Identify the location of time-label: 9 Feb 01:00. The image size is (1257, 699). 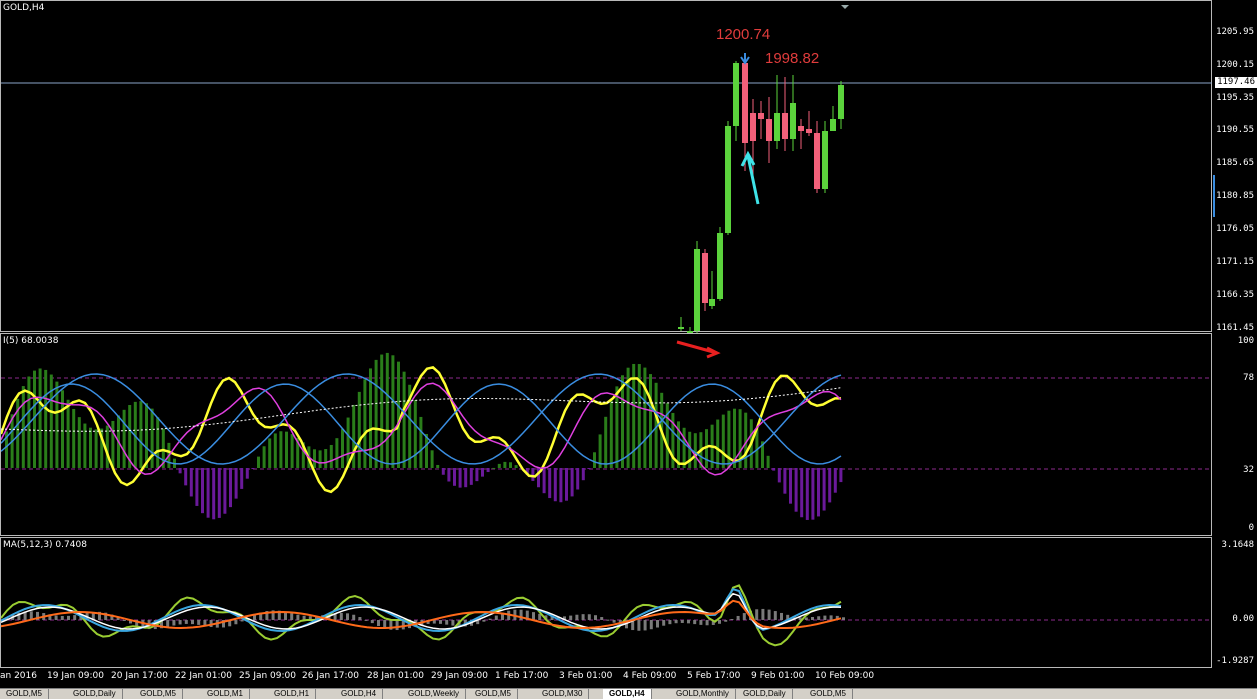
(778, 676).